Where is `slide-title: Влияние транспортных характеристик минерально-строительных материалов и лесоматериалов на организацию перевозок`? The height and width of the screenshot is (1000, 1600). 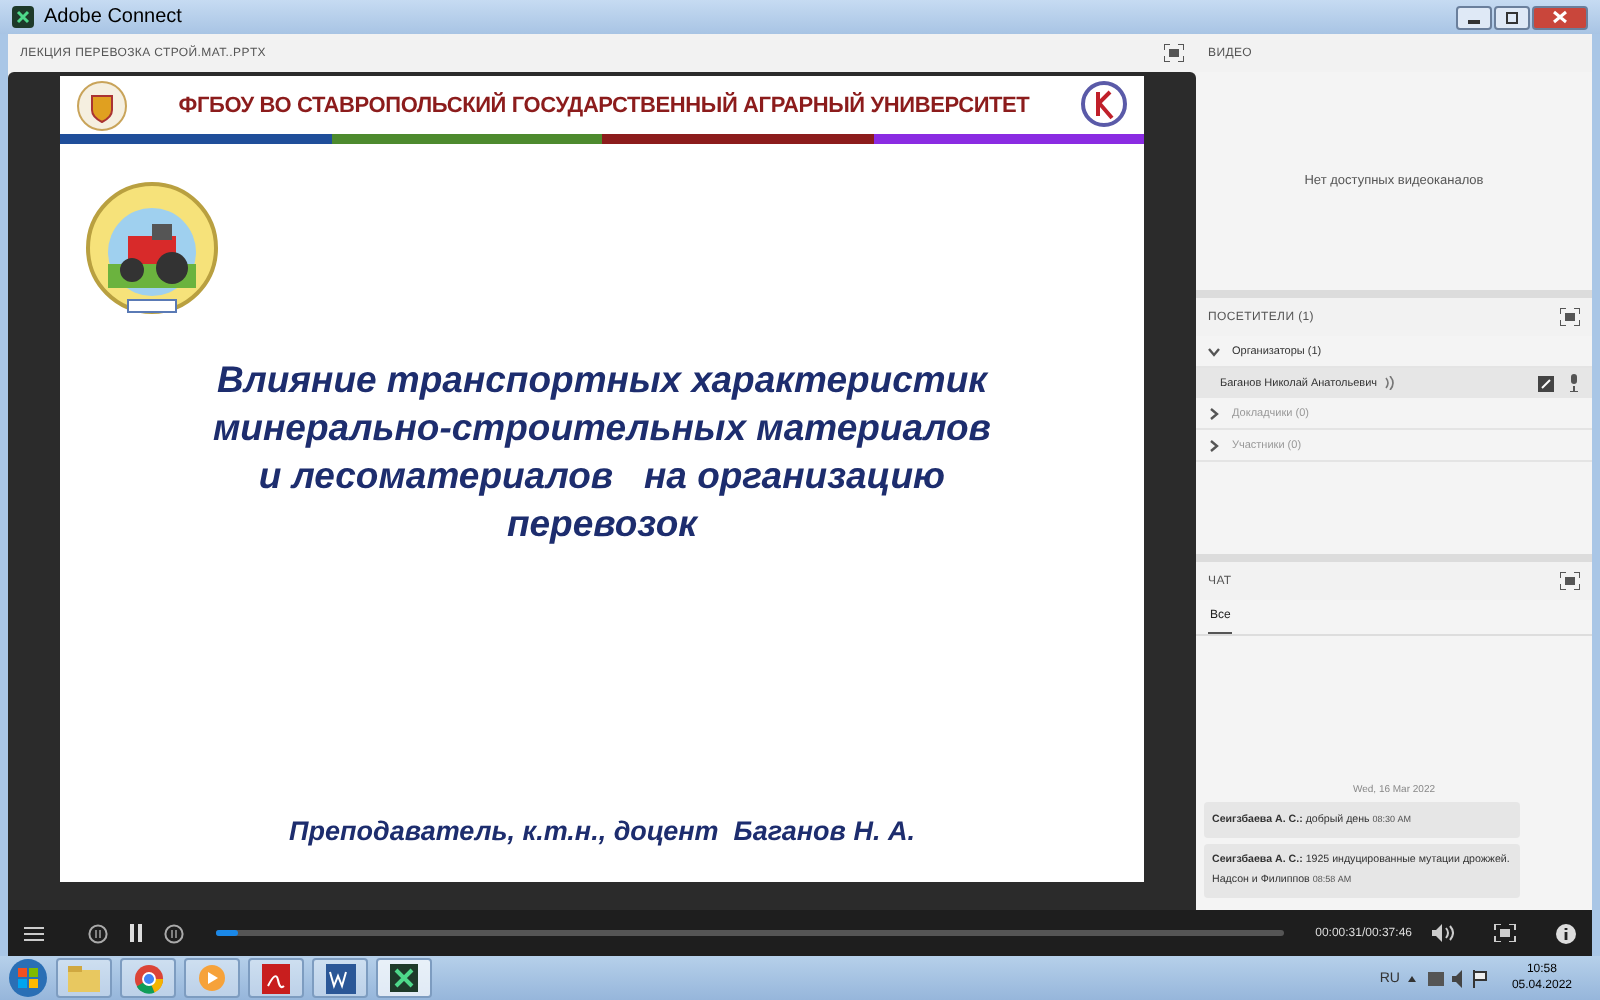 slide-title: Влияние транспортных характеристик минерально-строительных материалов и лесоматериалов на организацию перевозок is located at coordinates (602, 452).